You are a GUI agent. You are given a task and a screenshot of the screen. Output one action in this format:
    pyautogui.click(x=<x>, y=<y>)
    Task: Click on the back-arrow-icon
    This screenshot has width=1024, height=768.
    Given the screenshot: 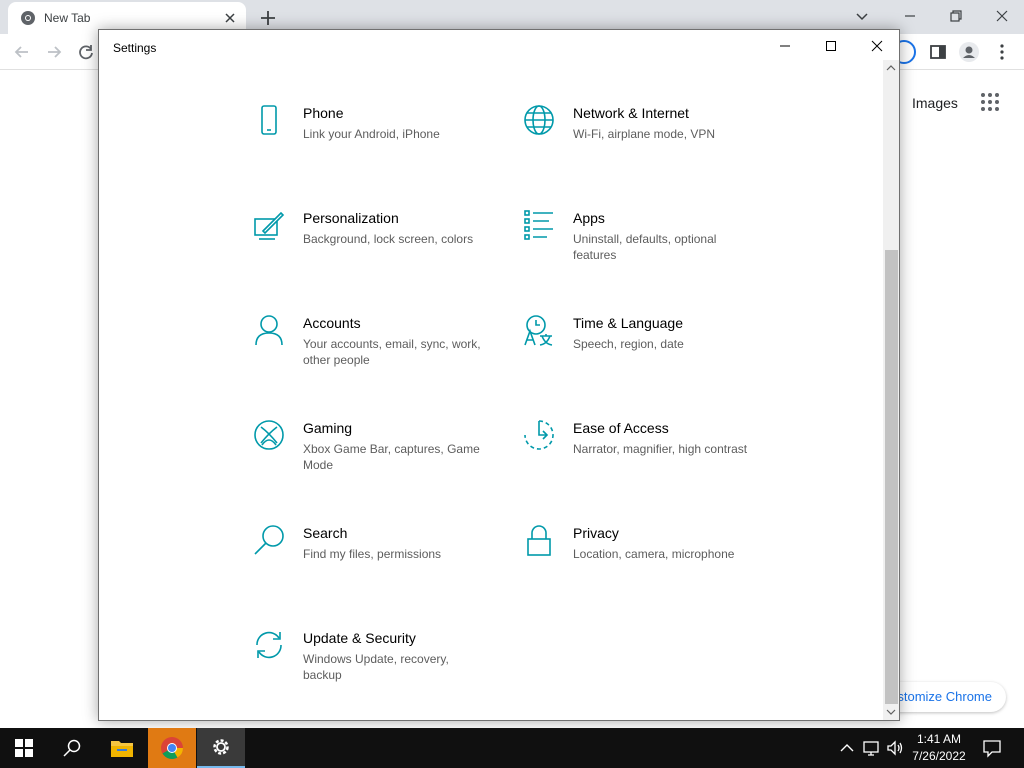 What is the action you would take?
    pyautogui.click(x=22, y=52)
    